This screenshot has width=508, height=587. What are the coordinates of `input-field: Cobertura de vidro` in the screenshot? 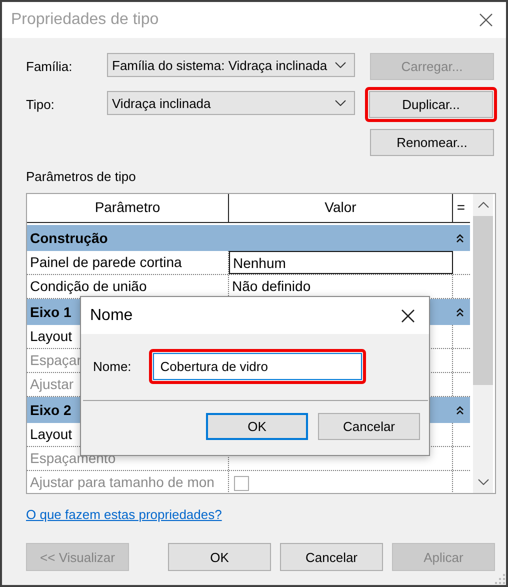 It's located at (257, 366).